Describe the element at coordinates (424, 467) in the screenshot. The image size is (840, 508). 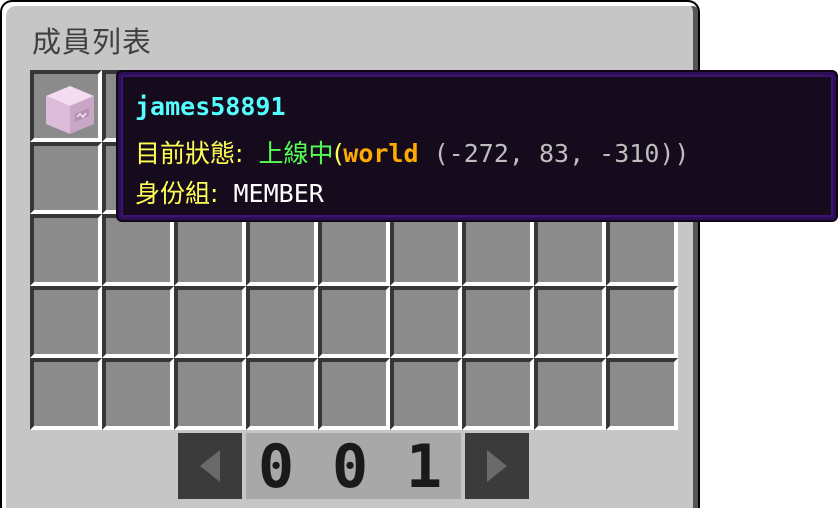
I see `page-digit: 1` at that location.